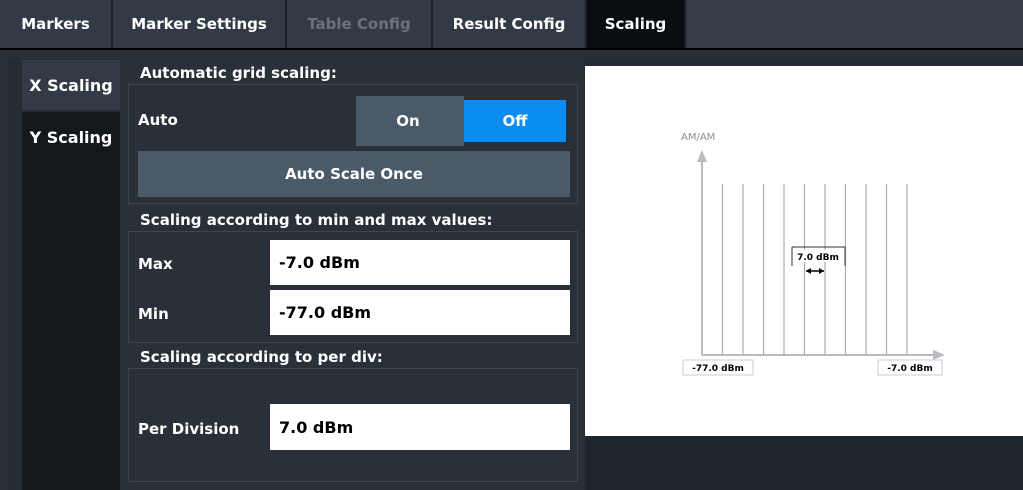 Image resolution: width=1023 pixels, height=490 pixels. What do you see at coordinates (702, 156) in the screenshot?
I see `y-axis-arrow-icon` at bounding box center [702, 156].